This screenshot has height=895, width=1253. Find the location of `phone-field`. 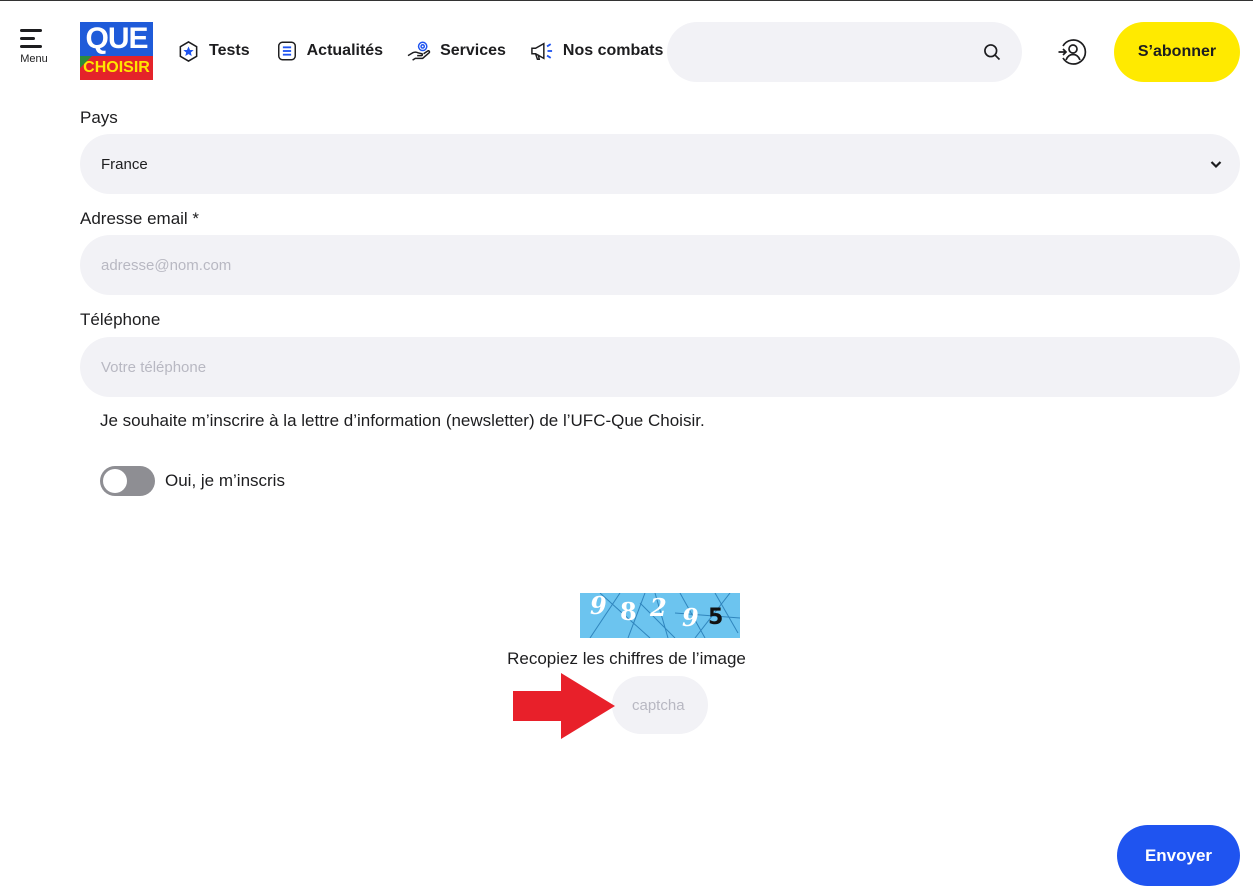

phone-field is located at coordinates (660, 367).